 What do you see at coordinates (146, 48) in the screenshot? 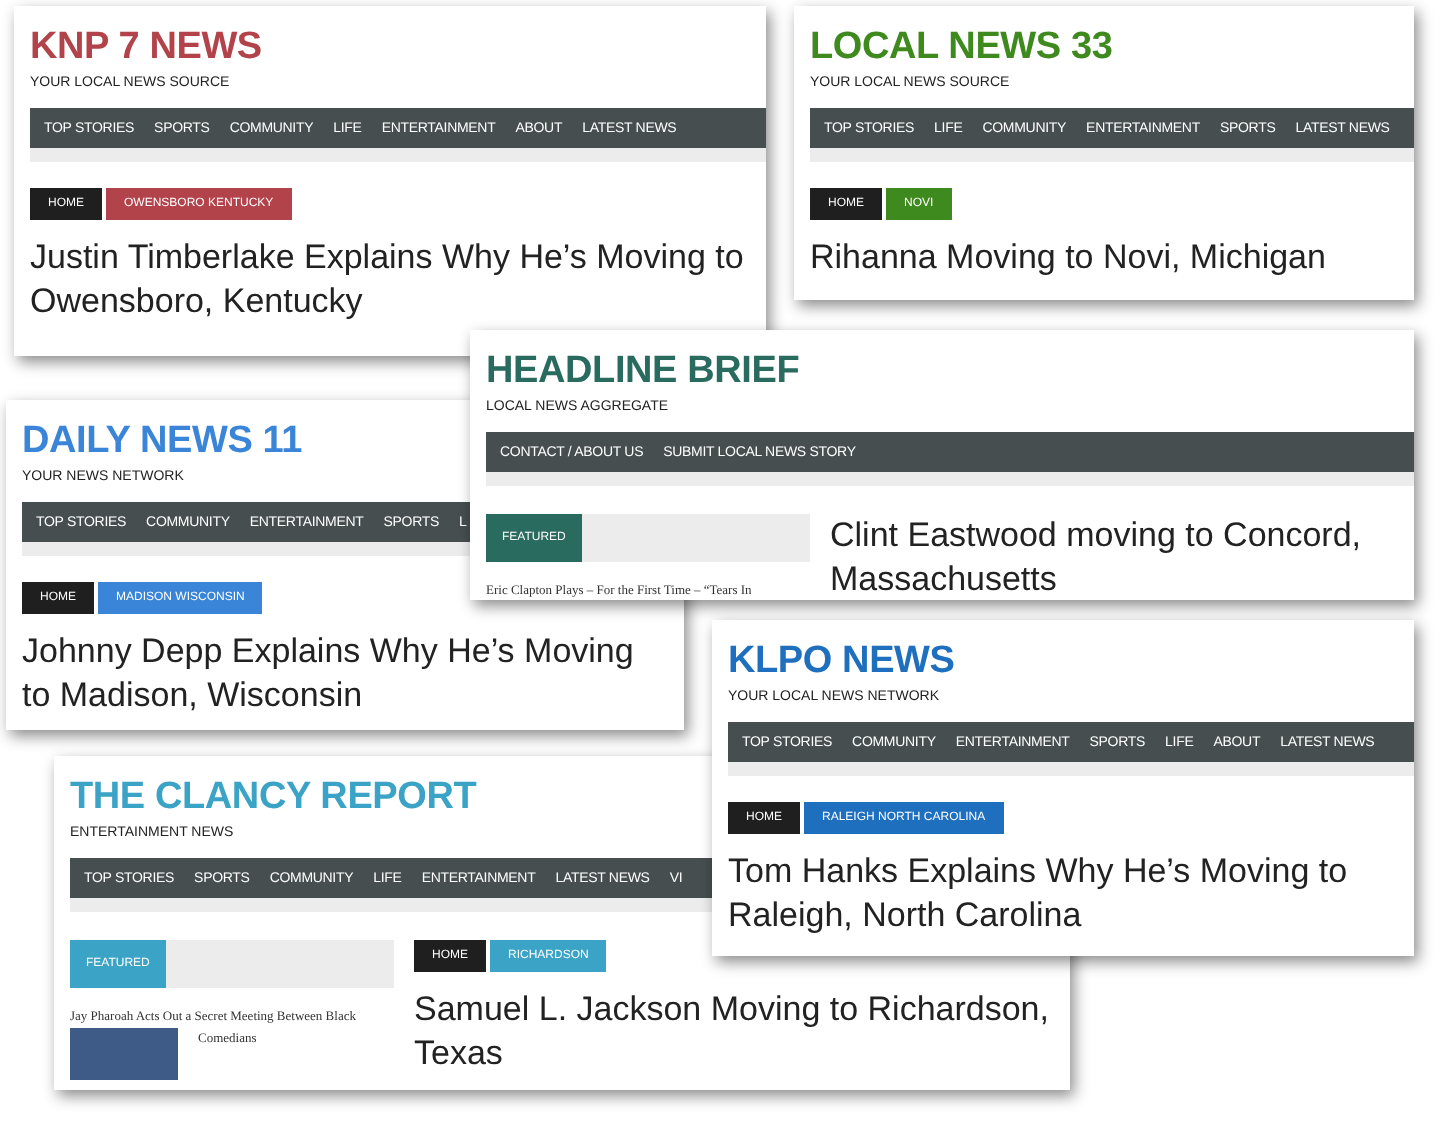
I see `site-title: KNP 7 NEWS` at bounding box center [146, 48].